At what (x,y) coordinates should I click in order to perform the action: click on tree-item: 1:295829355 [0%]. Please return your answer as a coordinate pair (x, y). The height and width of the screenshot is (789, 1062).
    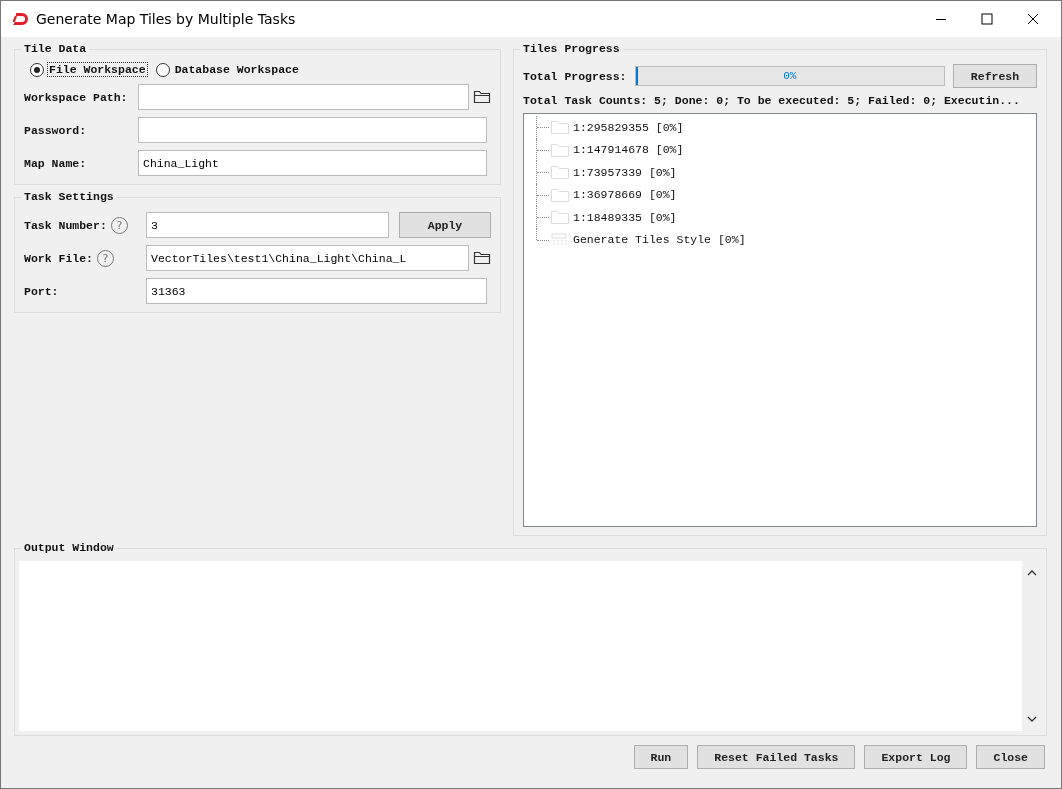
    Looking at the image, I should click on (628, 127).